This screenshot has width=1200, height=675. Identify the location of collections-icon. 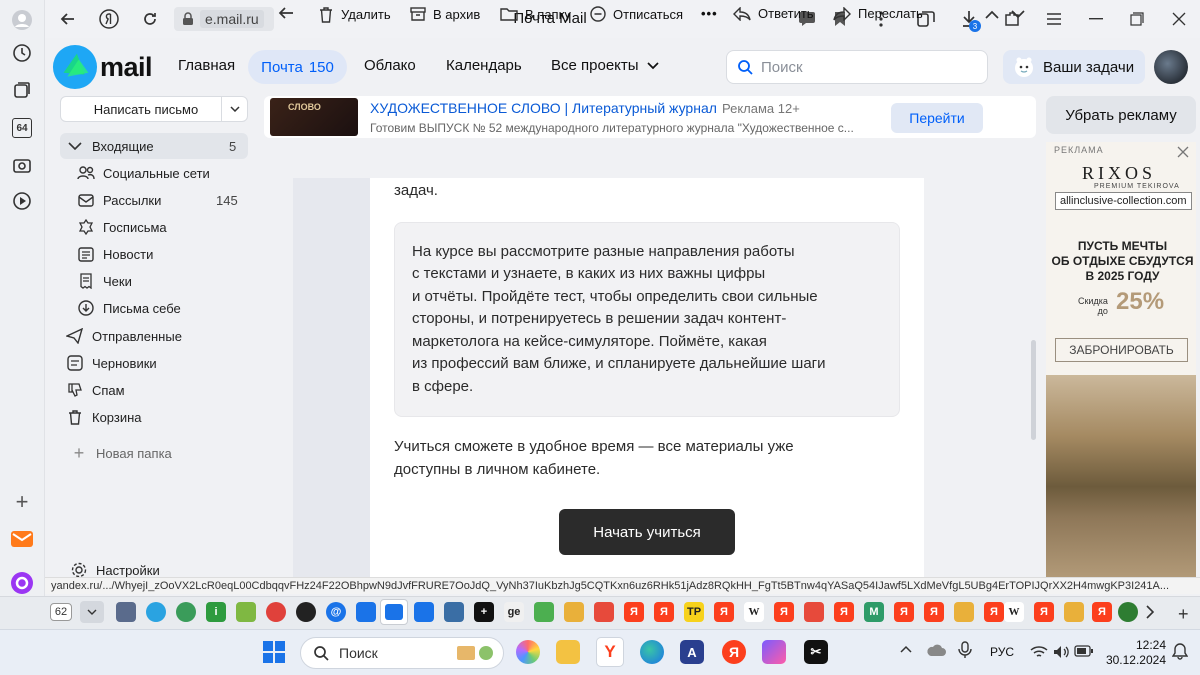
(22, 90).